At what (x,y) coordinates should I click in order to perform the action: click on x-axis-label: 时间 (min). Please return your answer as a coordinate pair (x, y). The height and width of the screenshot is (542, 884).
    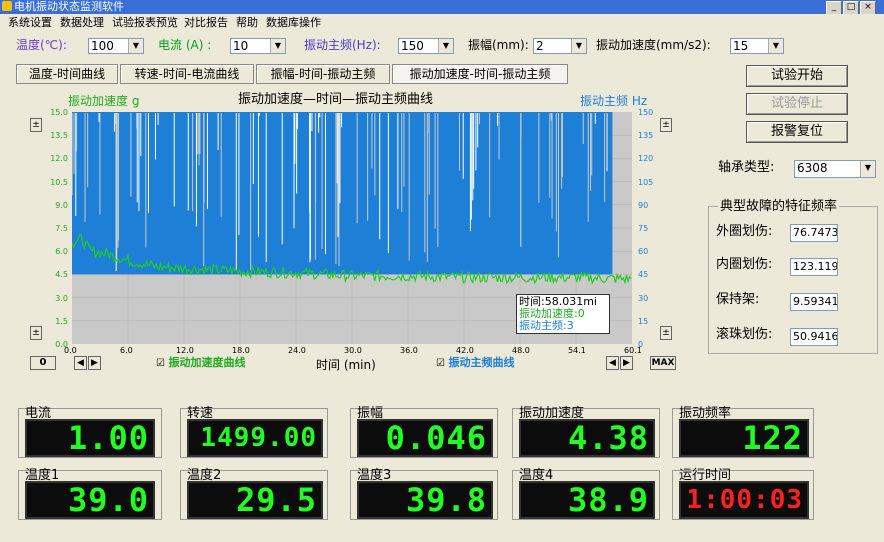
    Looking at the image, I should click on (346, 365).